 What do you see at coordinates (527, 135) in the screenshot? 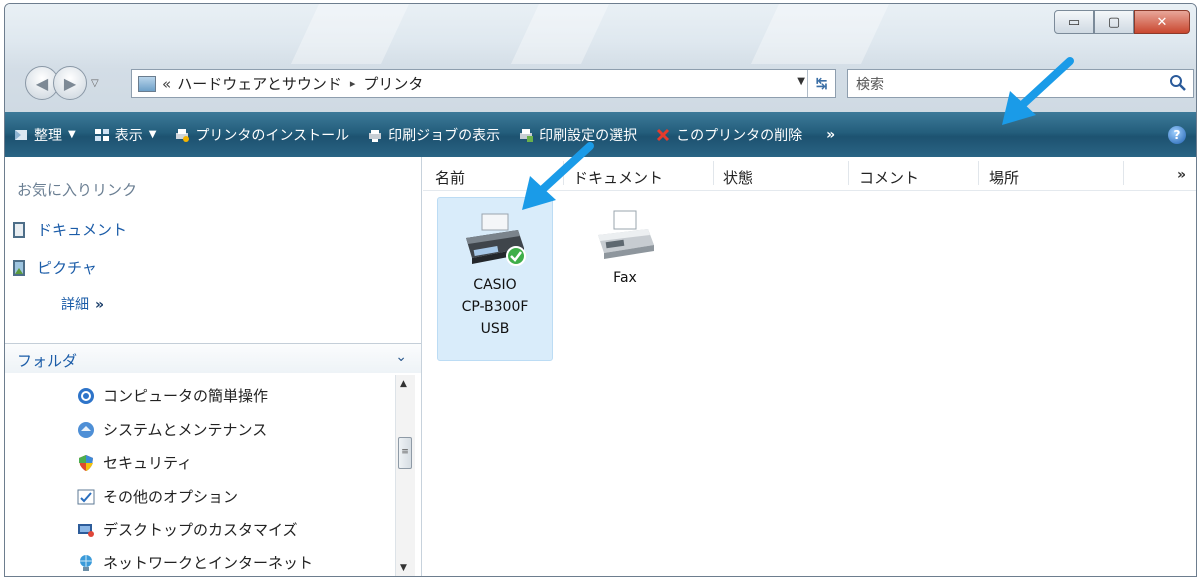
I see `print-prefs-icon` at bounding box center [527, 135].